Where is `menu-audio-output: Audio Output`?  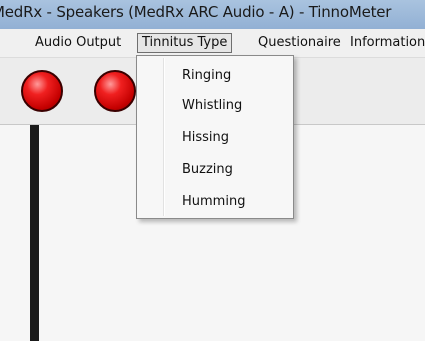
menu-audio-output: Audio Output is located at coordinates (78, 43).